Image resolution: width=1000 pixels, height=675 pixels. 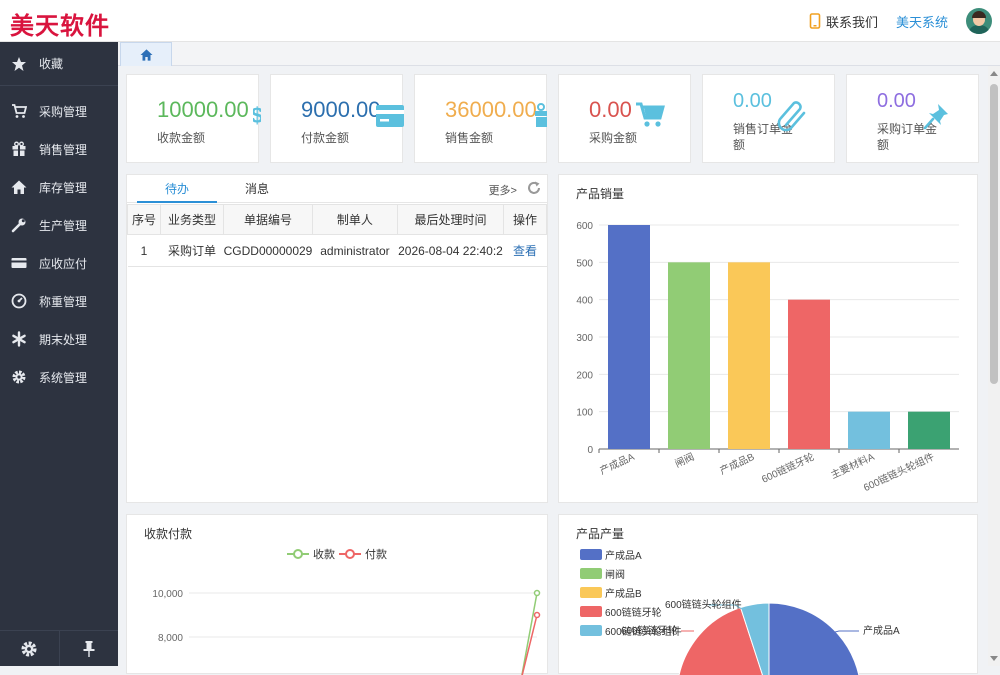 What do you see at coordinates (192, 219) in the screenshot?
I see `column-header: 业务类型` at bounding box center [192, 219].